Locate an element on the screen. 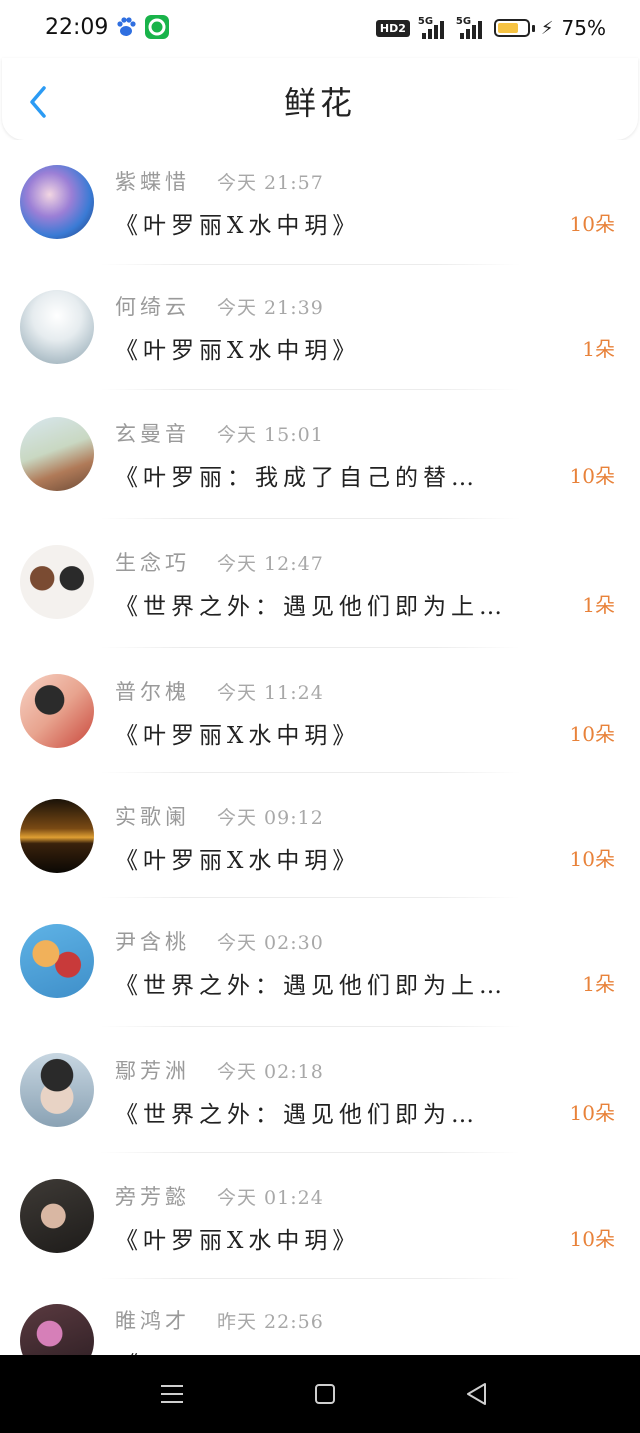 The height and width of the screenshot is (1433, 640). square-icon is located at coordinates (325, 1394).